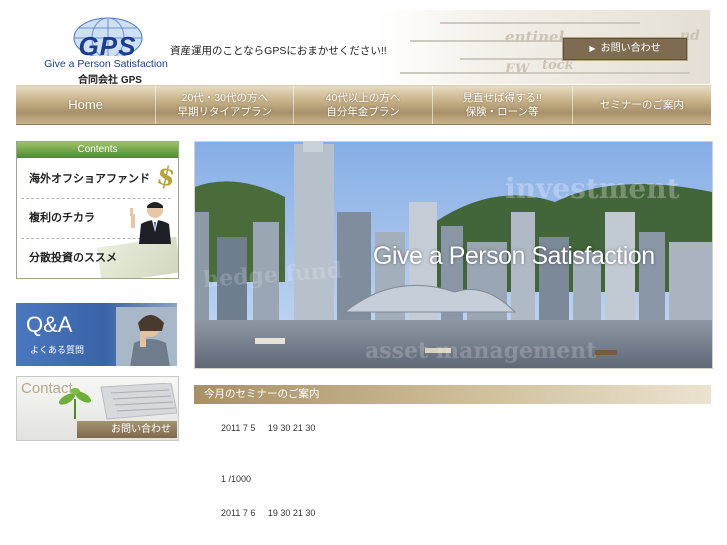 This screenshot has height=545, width=727. Describe the element at coordinates (503, 105) in the screenshot. I see `nav-insurance: 見直せば得する!! 保険・ローン等` at that location.